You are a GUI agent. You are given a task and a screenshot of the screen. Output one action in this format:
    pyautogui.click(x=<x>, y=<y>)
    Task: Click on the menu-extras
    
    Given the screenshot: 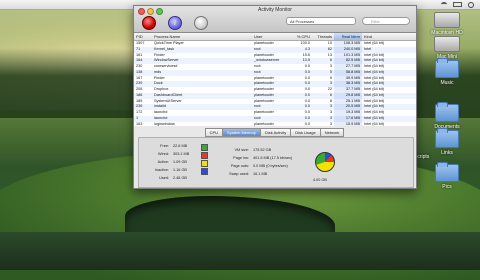 What is the action you would take?
    pyautogui.click(x=457, y=4)
    